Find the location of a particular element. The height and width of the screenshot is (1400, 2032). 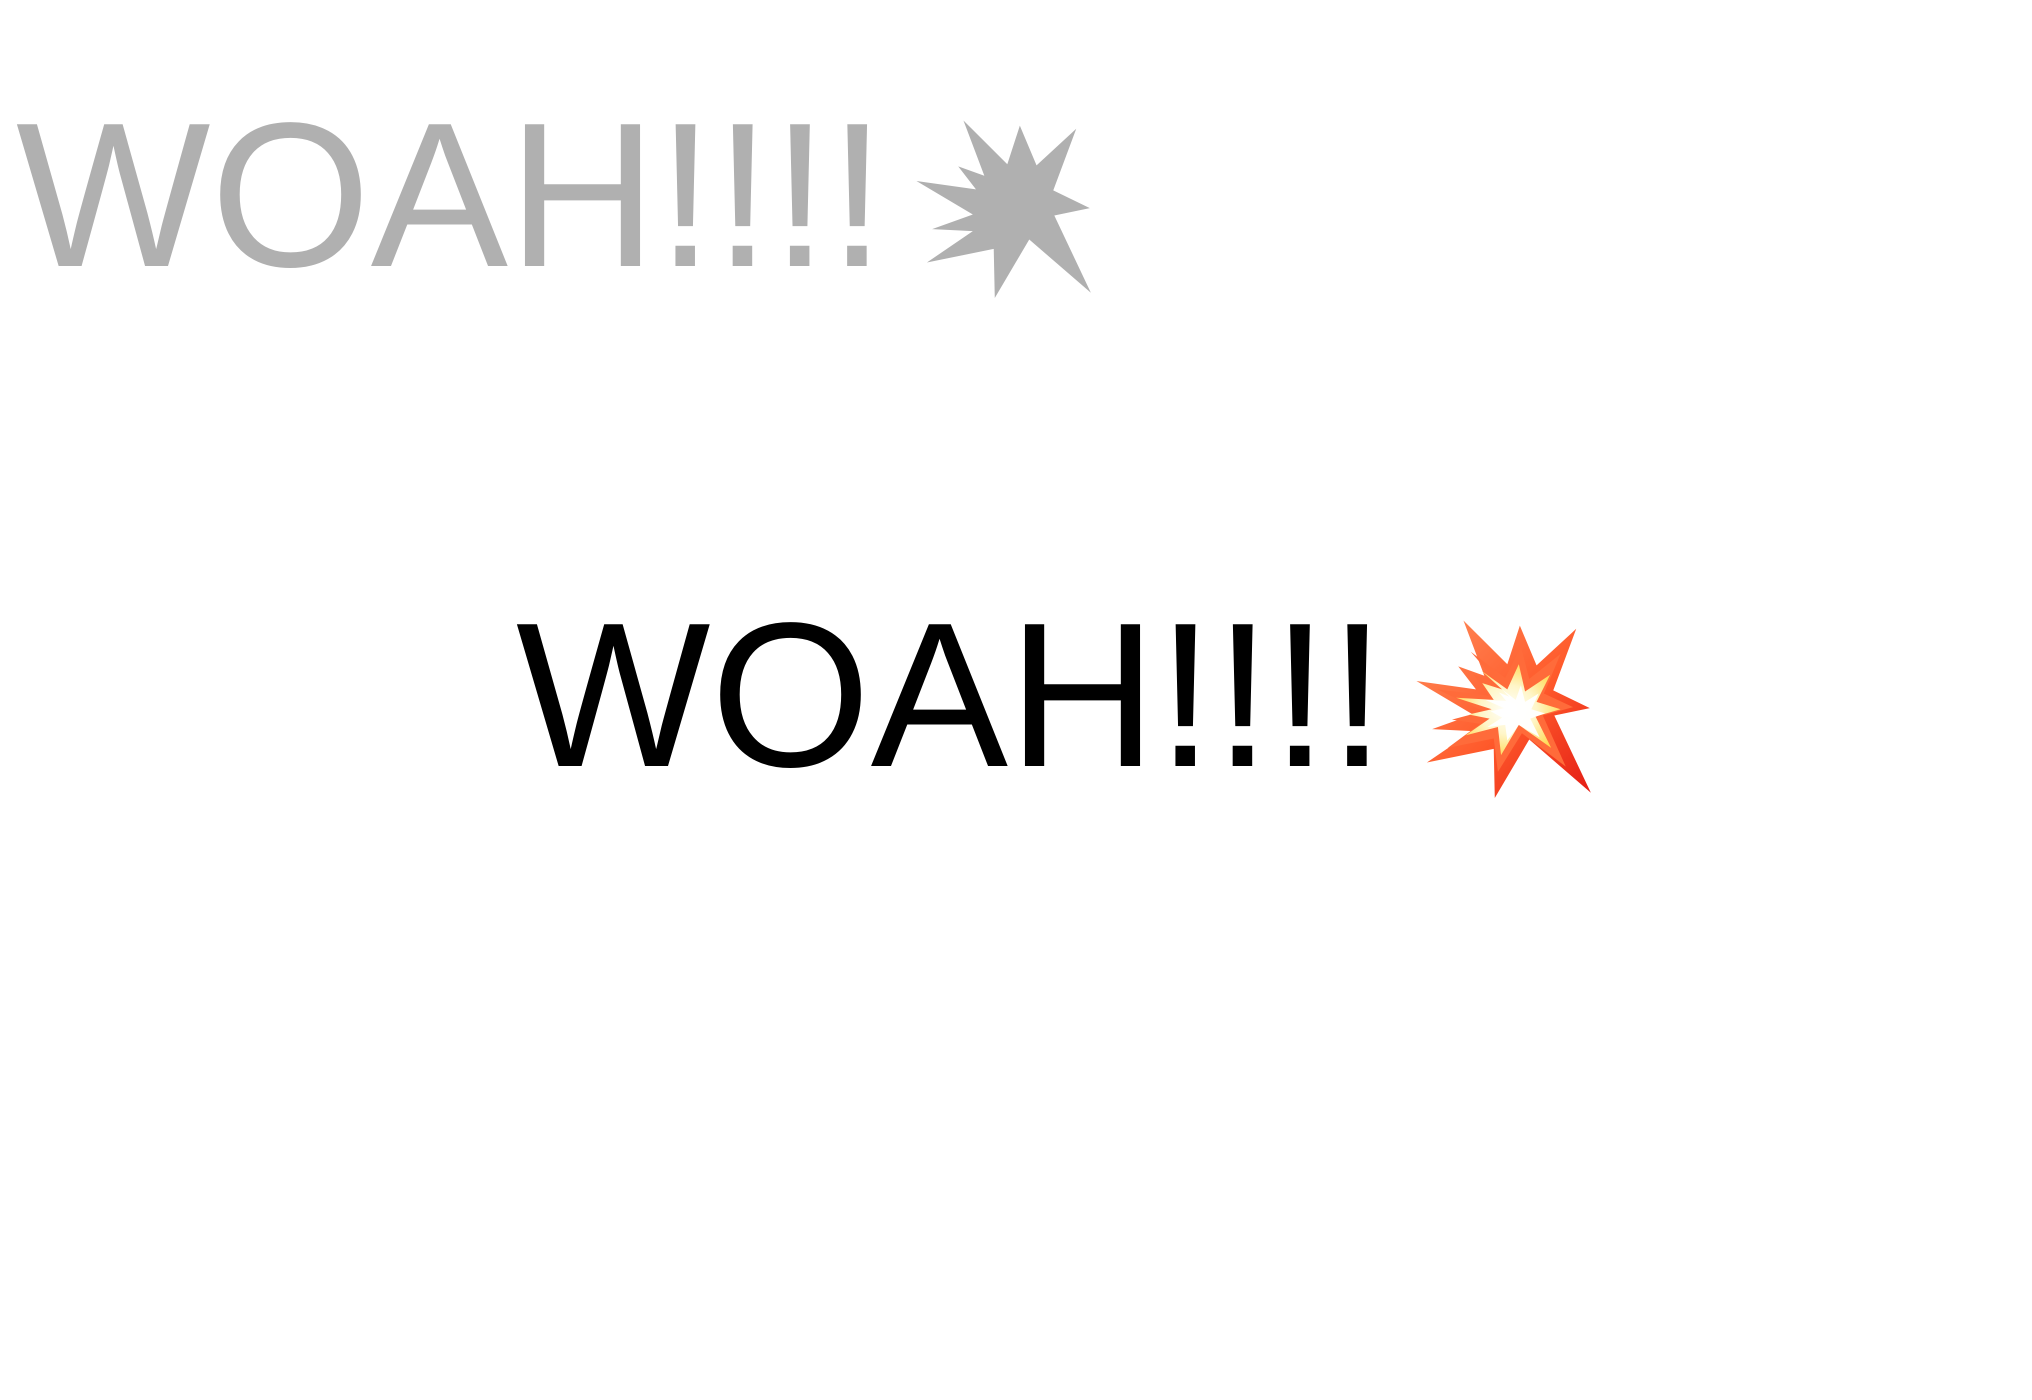

top-woah-heading: WOAH!!!! is located at coordinates (555, 195).